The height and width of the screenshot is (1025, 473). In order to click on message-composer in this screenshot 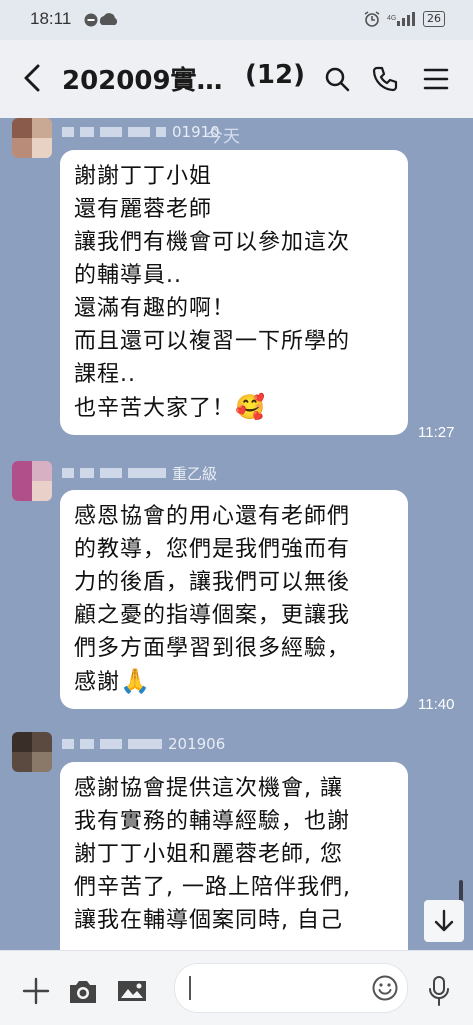, I will do `click(236, 987)`.